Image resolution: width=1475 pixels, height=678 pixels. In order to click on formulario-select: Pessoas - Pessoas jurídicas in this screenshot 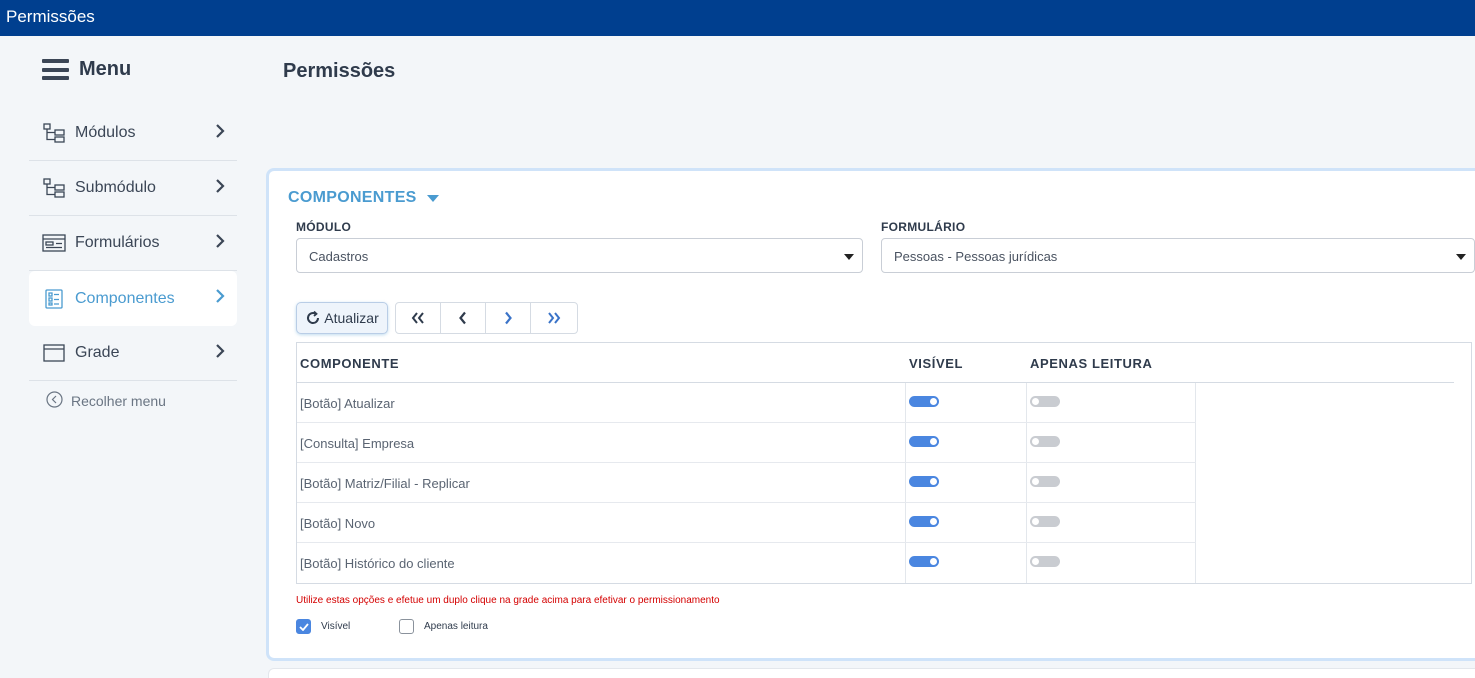, I will do `click(1178, 255)`.